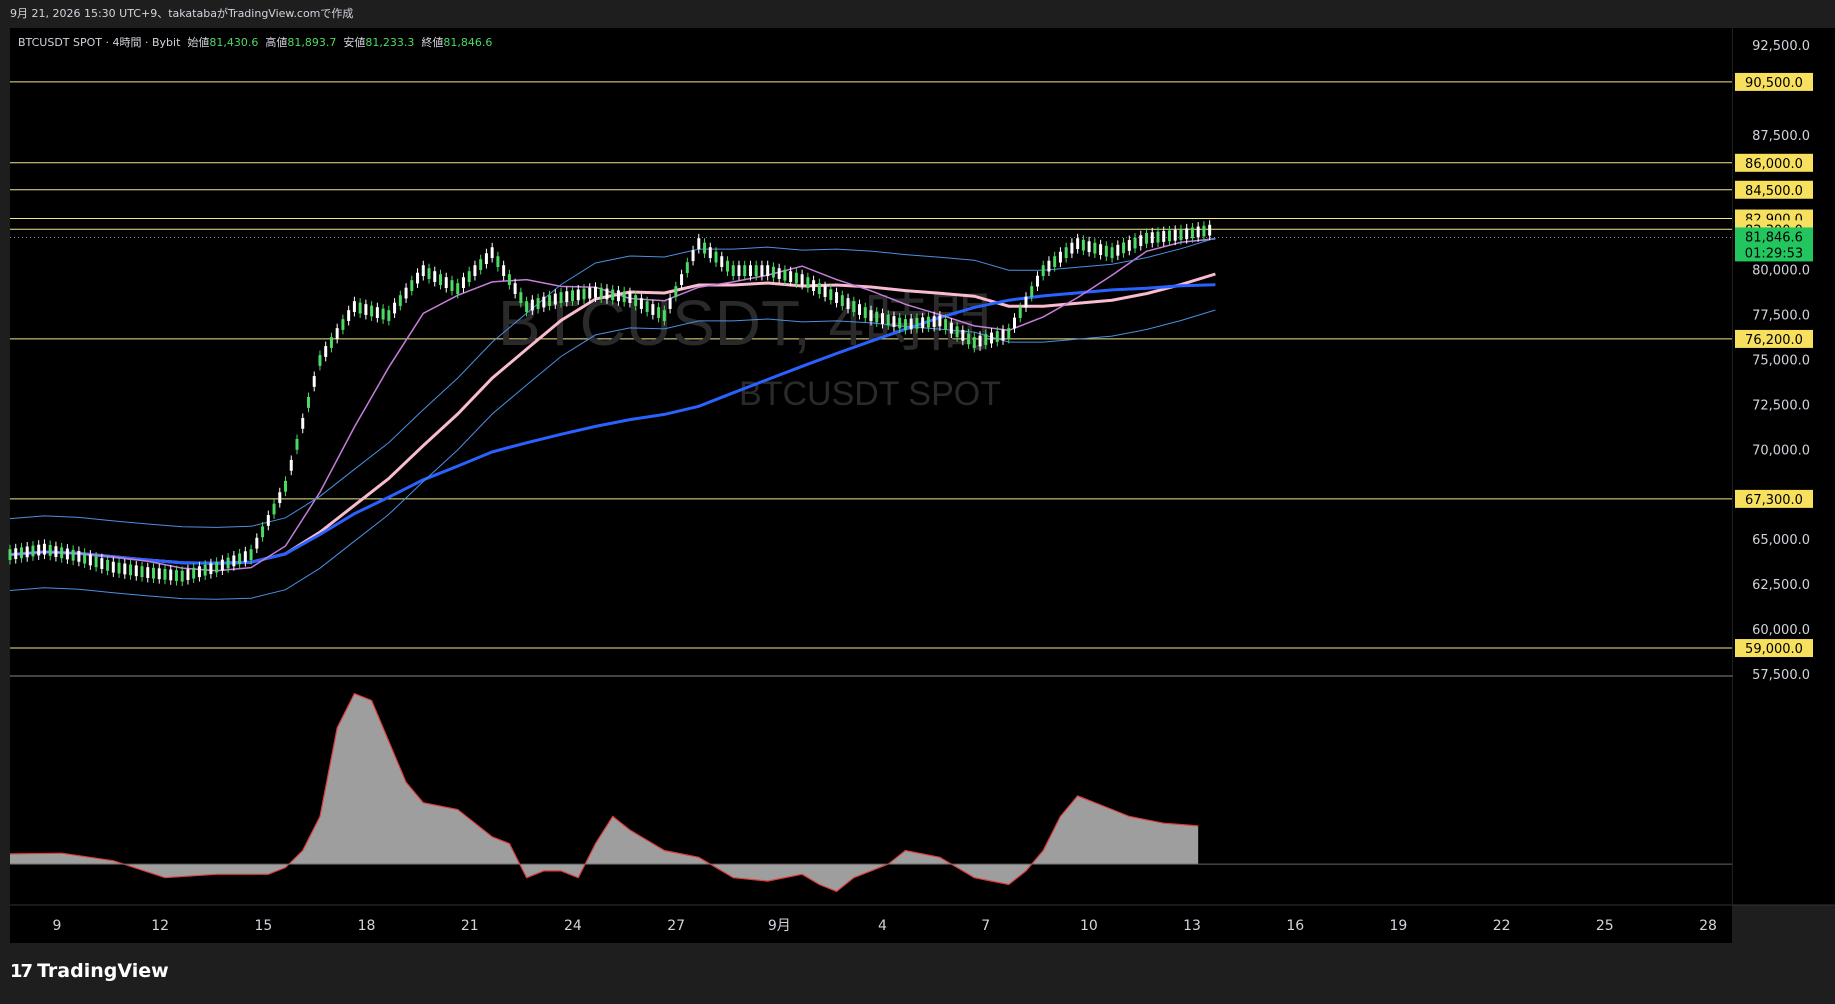 This screenshot has width=1835, height=1004. What do you see at coordinates (276, 42) in the screenshot?
I see `legend-high-label: 高値` at bounding box center [276, 42].